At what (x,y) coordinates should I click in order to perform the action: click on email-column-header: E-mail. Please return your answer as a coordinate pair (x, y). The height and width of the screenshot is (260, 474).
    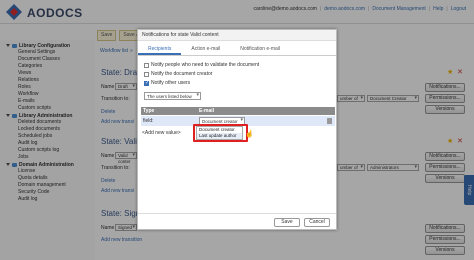
    Looking at the image, I should click on (207, 111).